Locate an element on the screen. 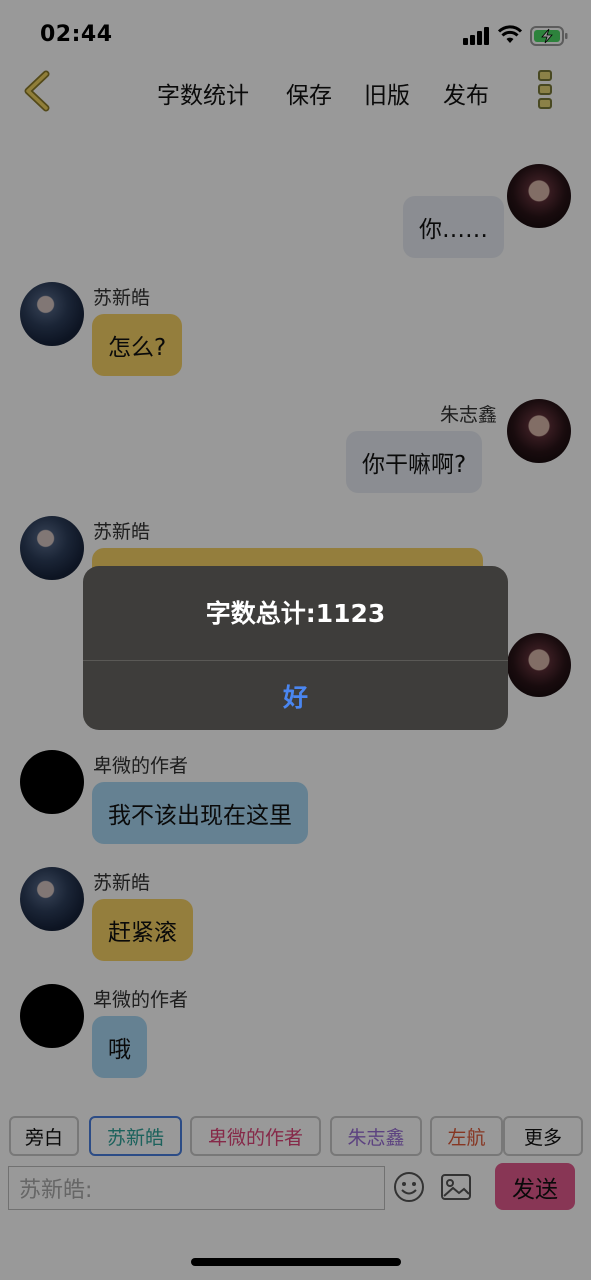 This screenshot has width=591, height=1280. alert-ok-button: 好 is located at coordinates (295, 695).